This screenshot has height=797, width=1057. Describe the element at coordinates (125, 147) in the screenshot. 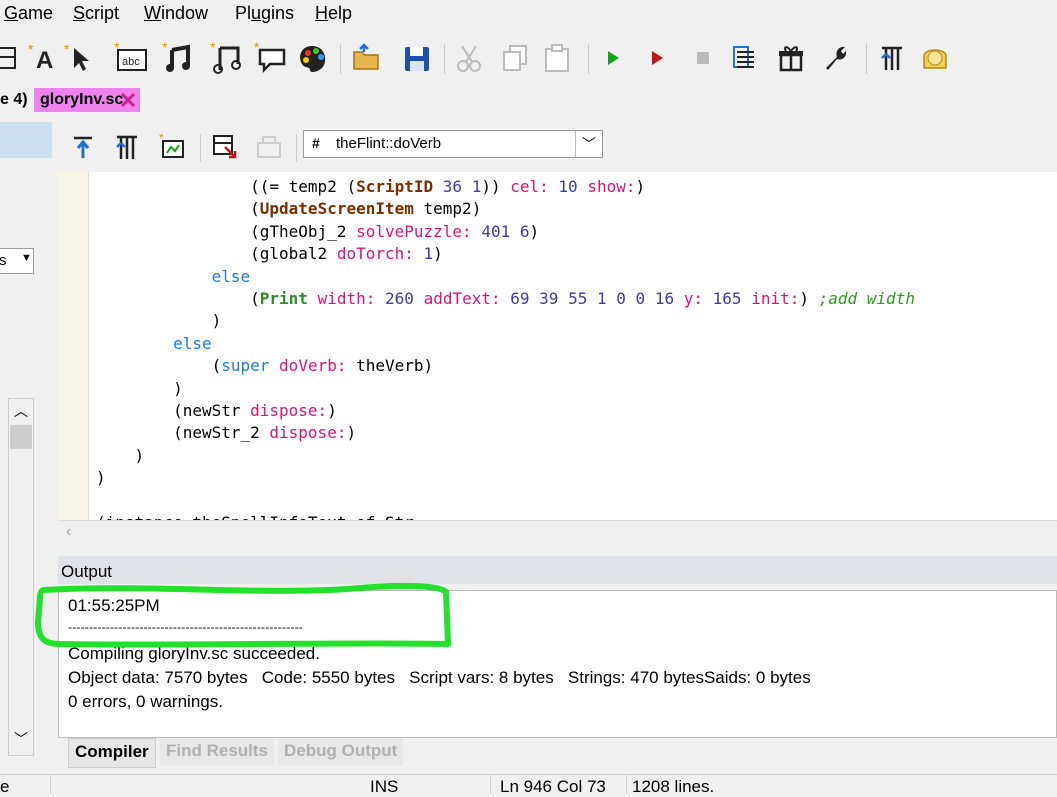

I see `class-hierarchy-icon` at that location.